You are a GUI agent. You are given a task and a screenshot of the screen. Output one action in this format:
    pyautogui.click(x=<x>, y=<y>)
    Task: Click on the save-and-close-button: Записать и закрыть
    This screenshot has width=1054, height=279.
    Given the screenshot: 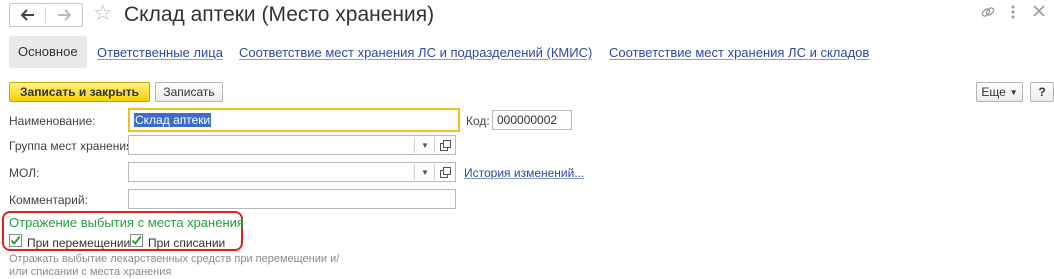 What is the action you would take?
    pyautogui.click(x=79, y=92)
    